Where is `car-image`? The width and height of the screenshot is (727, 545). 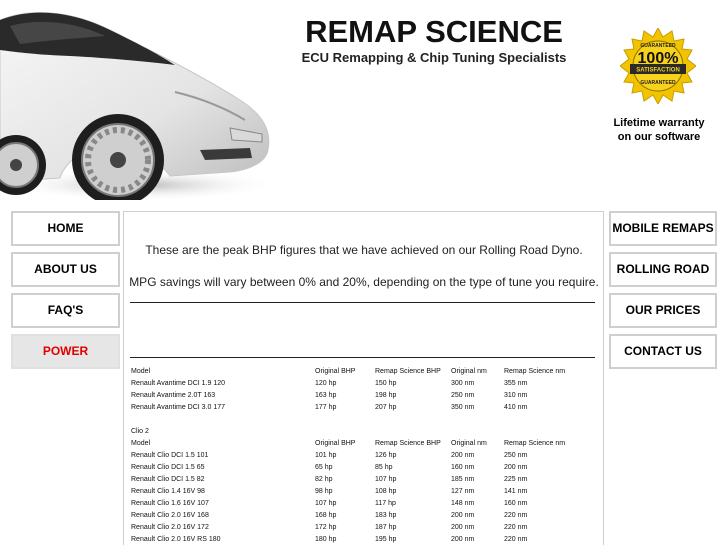
car-image is located at coordinates (140, 106).